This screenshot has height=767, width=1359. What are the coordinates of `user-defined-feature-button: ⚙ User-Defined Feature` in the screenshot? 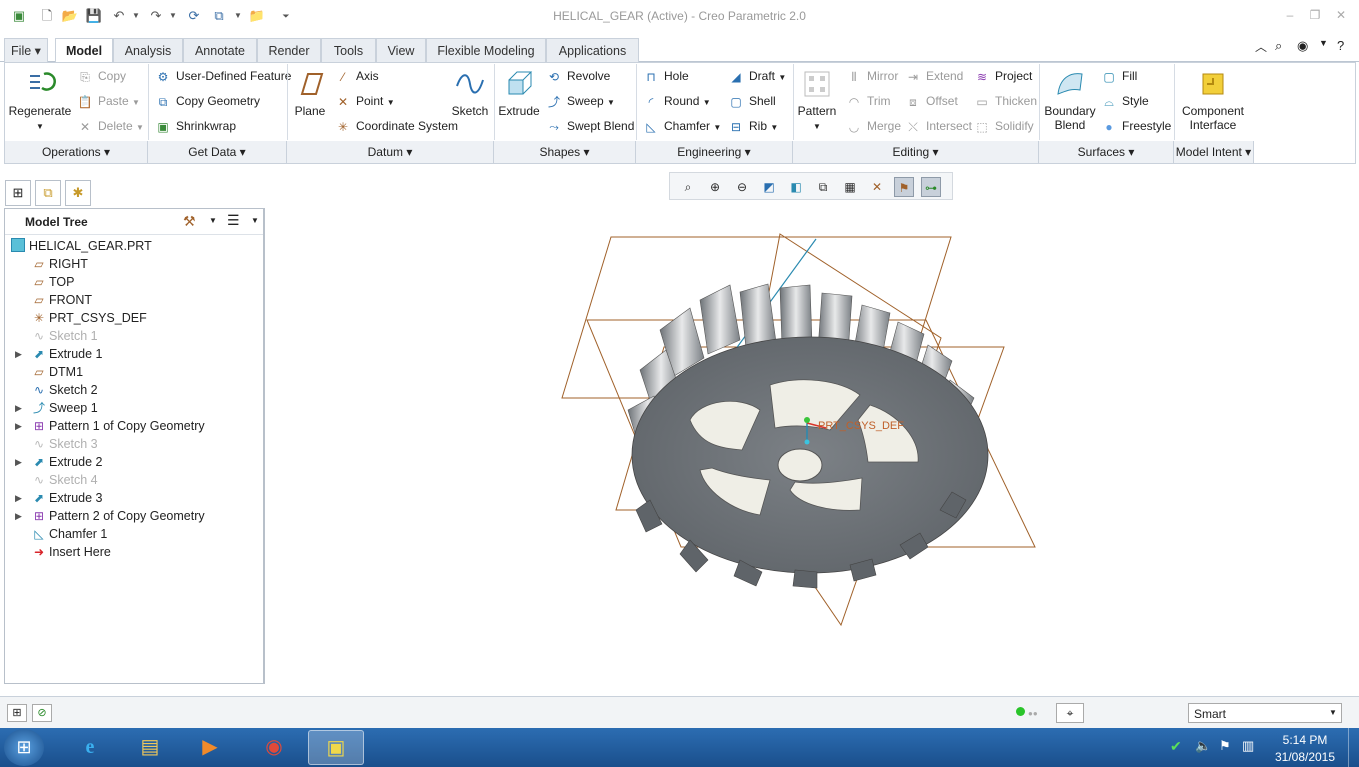 It's located at (223, 76).